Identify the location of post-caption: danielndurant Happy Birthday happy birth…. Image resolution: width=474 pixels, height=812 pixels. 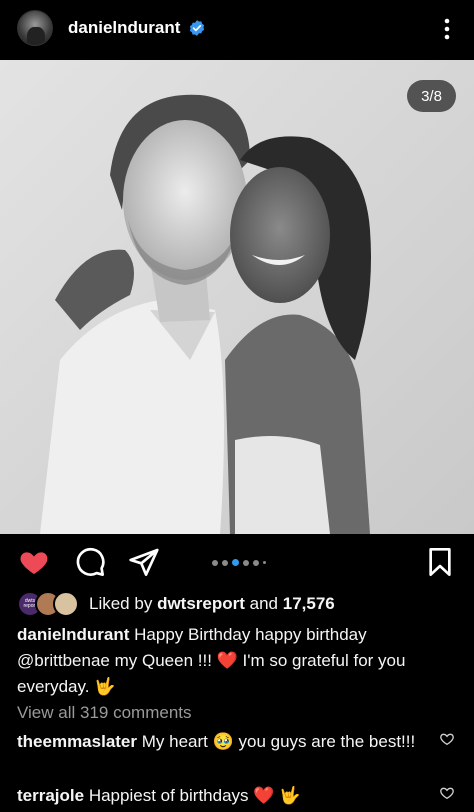
(237, 661).